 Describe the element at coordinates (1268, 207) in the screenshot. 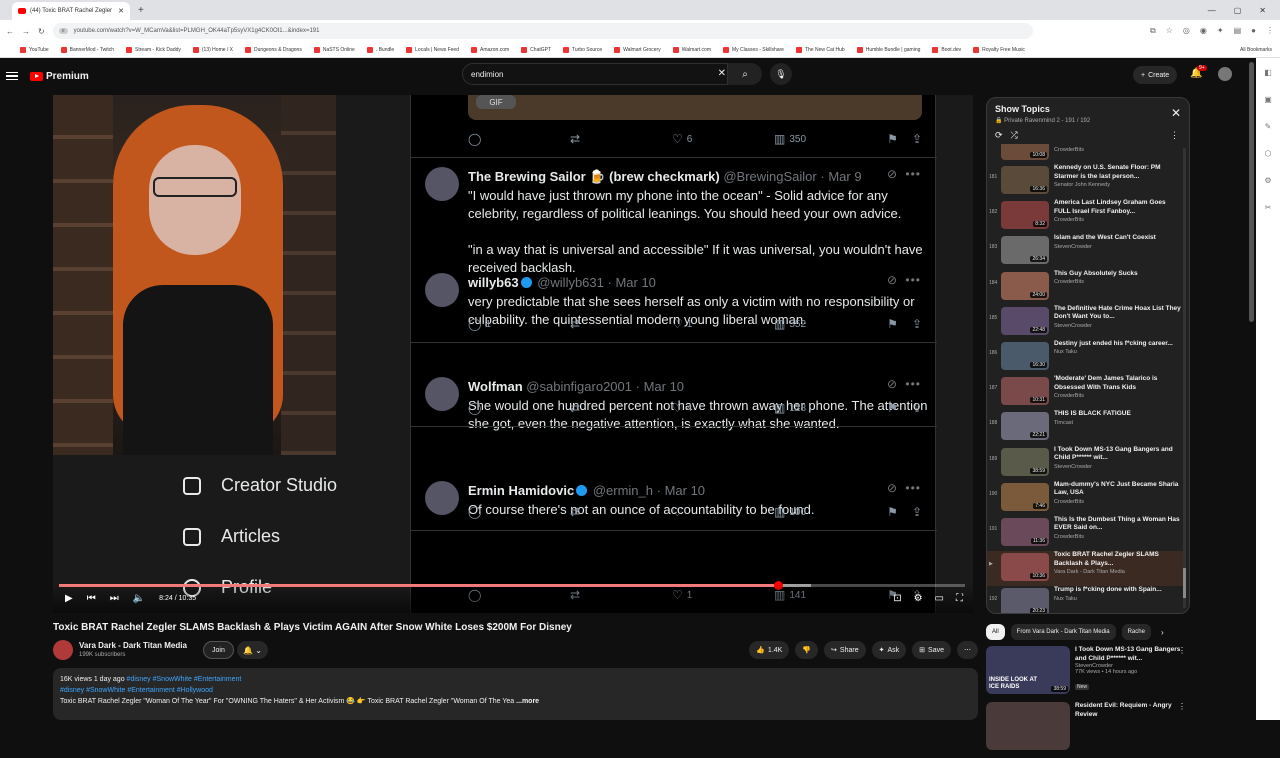

I see `sidebar-icon: ✂` at that location.